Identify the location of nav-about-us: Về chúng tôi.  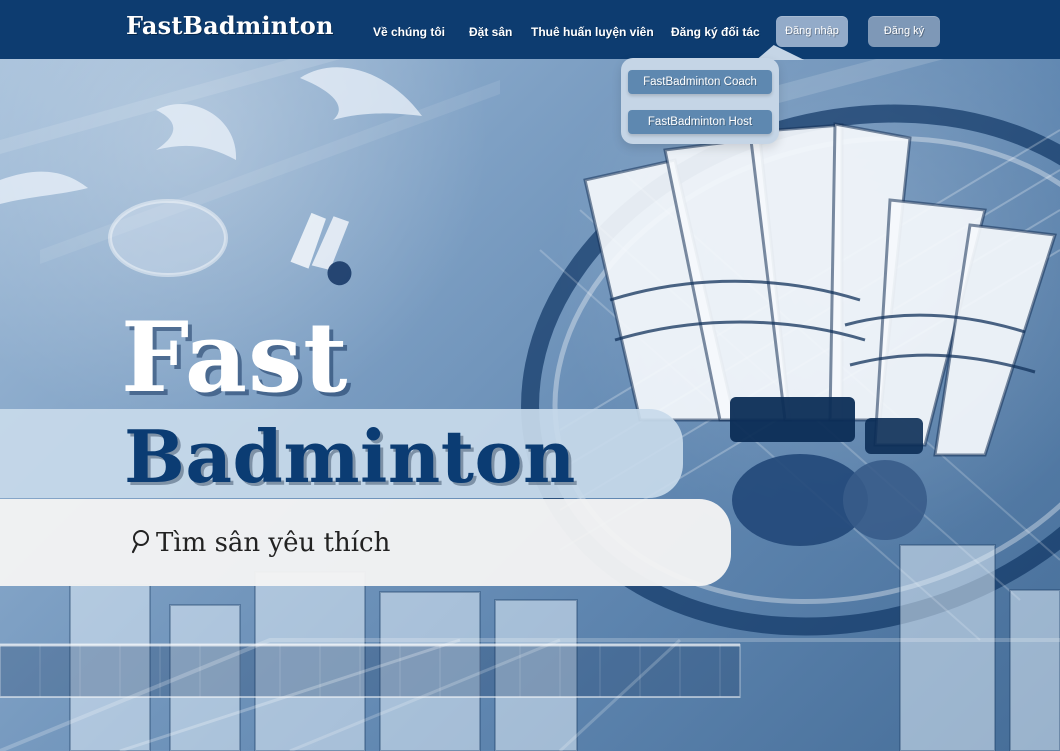
(409, 32).